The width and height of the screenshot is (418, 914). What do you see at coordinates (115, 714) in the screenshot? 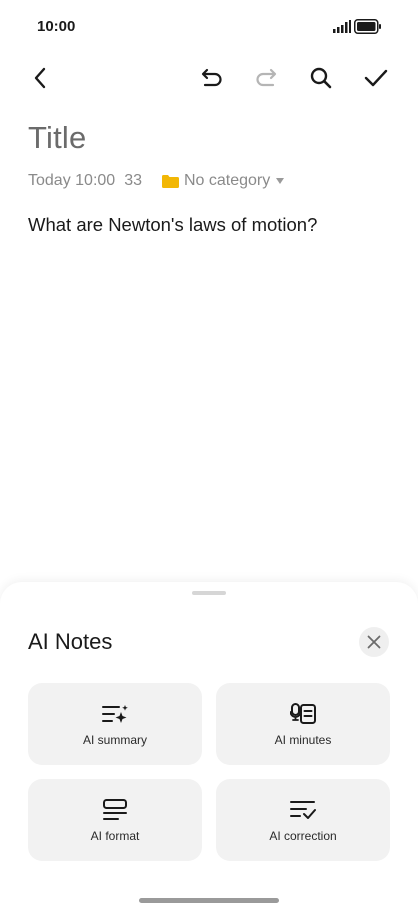
I see `ai-summary-icon` at bounding box center [115, 714].